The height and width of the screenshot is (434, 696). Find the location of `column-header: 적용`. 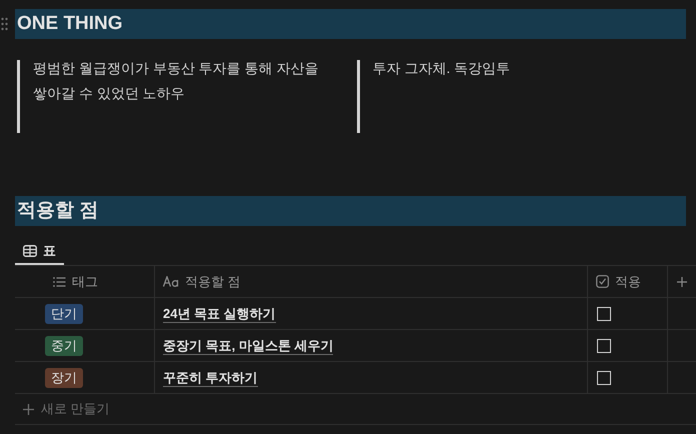

column-header: 적용 is located at coordinates (628, 281).